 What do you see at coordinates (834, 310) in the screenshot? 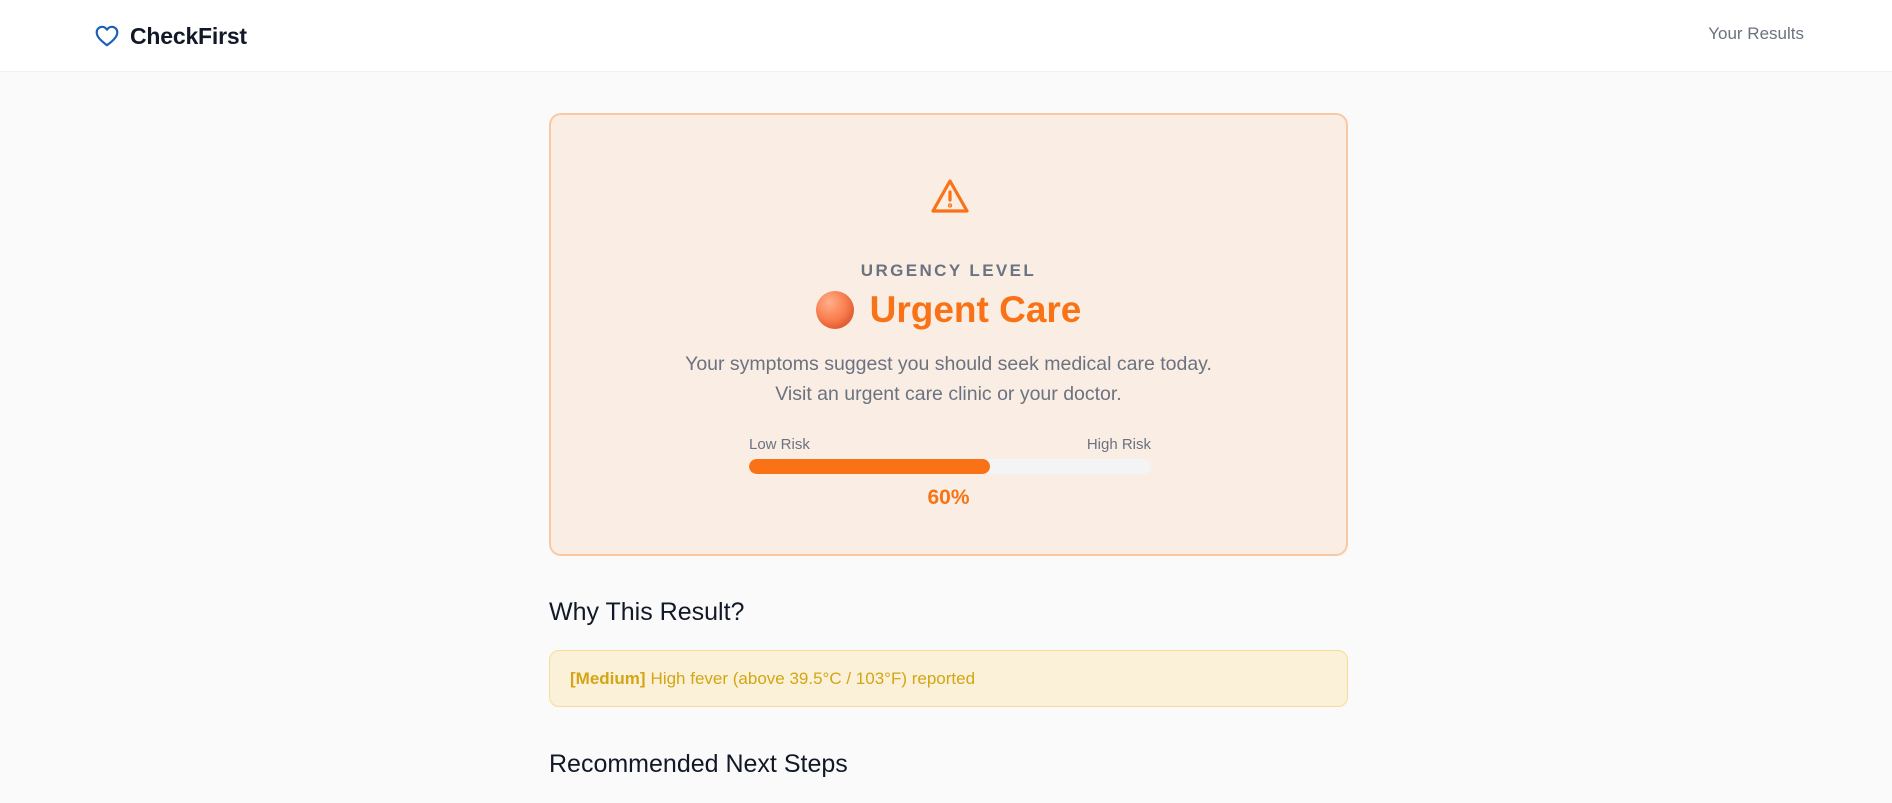
I see `orange-circle-icon` at bounding box center [834, 310].